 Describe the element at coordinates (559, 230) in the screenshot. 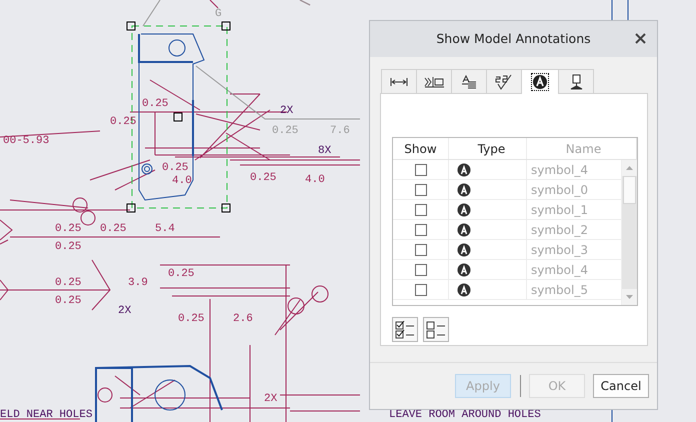

I see `table-cell-text: symbol_2` at that location.